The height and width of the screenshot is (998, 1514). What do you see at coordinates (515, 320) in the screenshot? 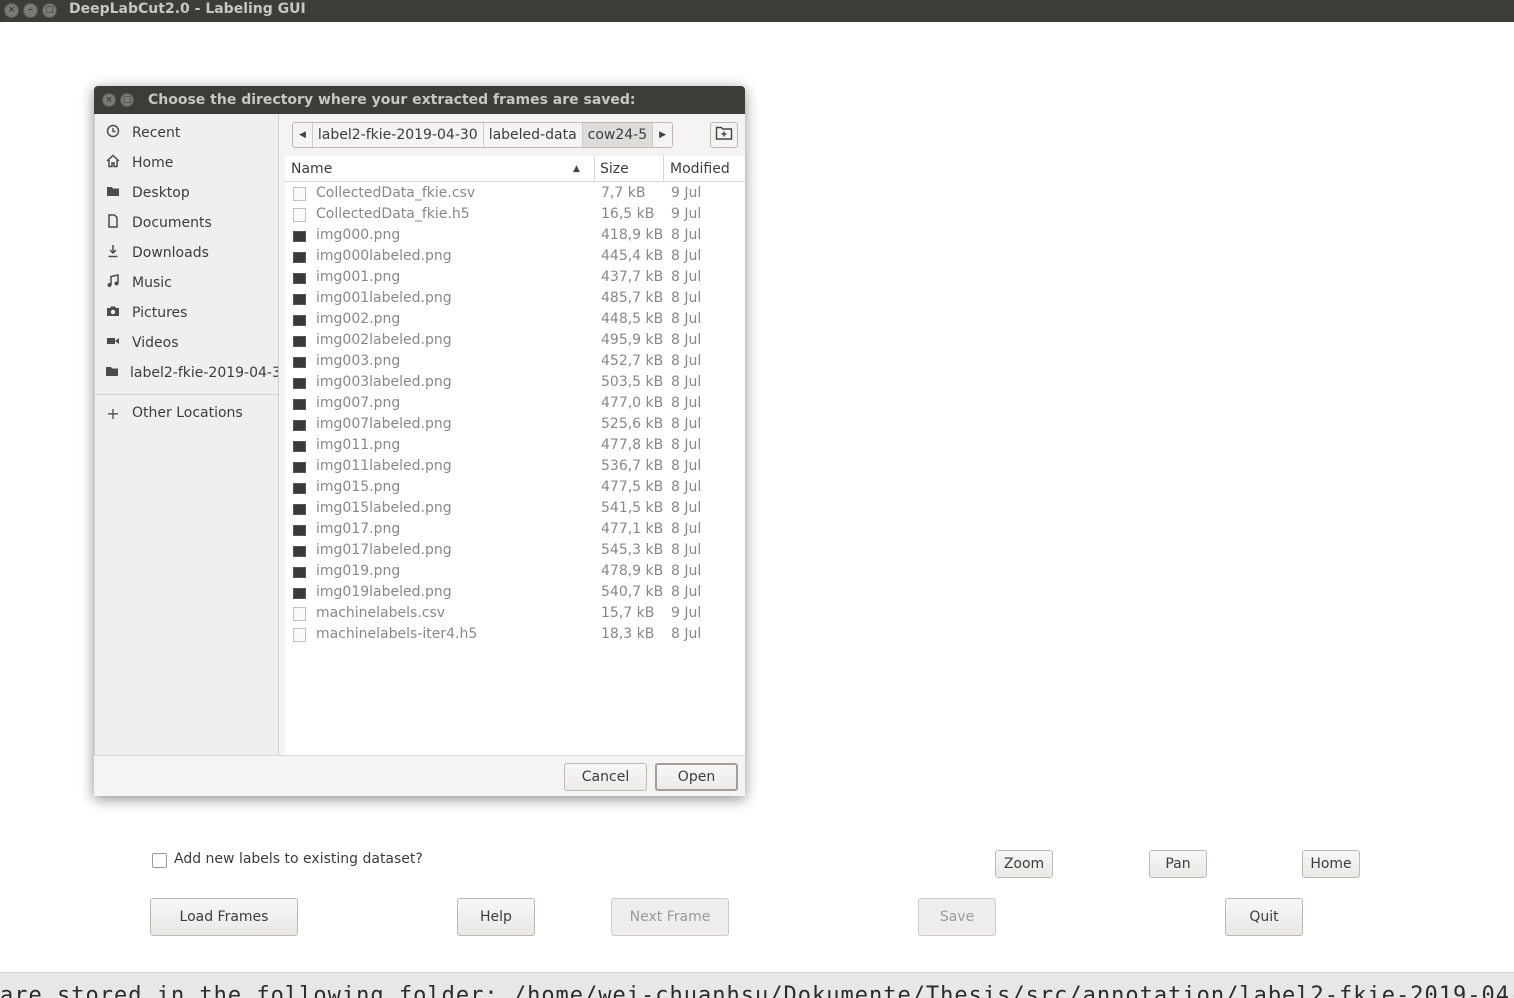
I see `file-row: img002.png 448,5 kB 8 Jul` at bounding box center [515, 320].